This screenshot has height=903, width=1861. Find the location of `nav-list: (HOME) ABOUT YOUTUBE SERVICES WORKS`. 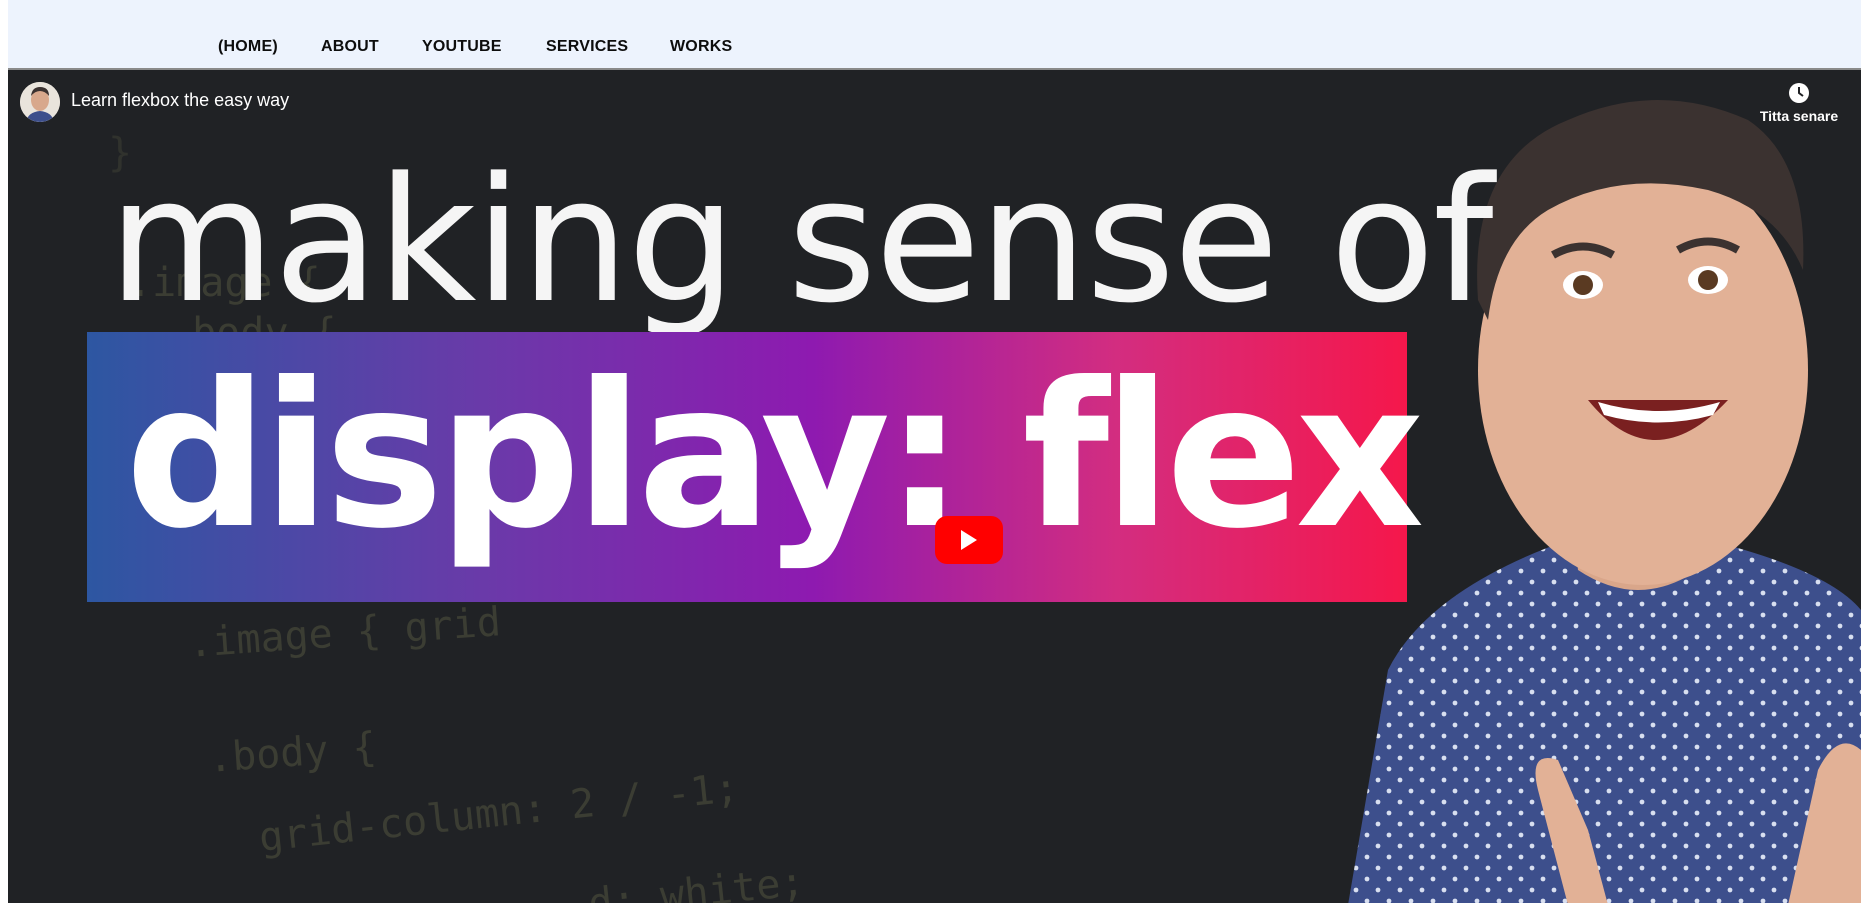

nav-list: (HOME) ABOUT YOUTUBE SERVICES WORKS is located at coordinates (934, 34).